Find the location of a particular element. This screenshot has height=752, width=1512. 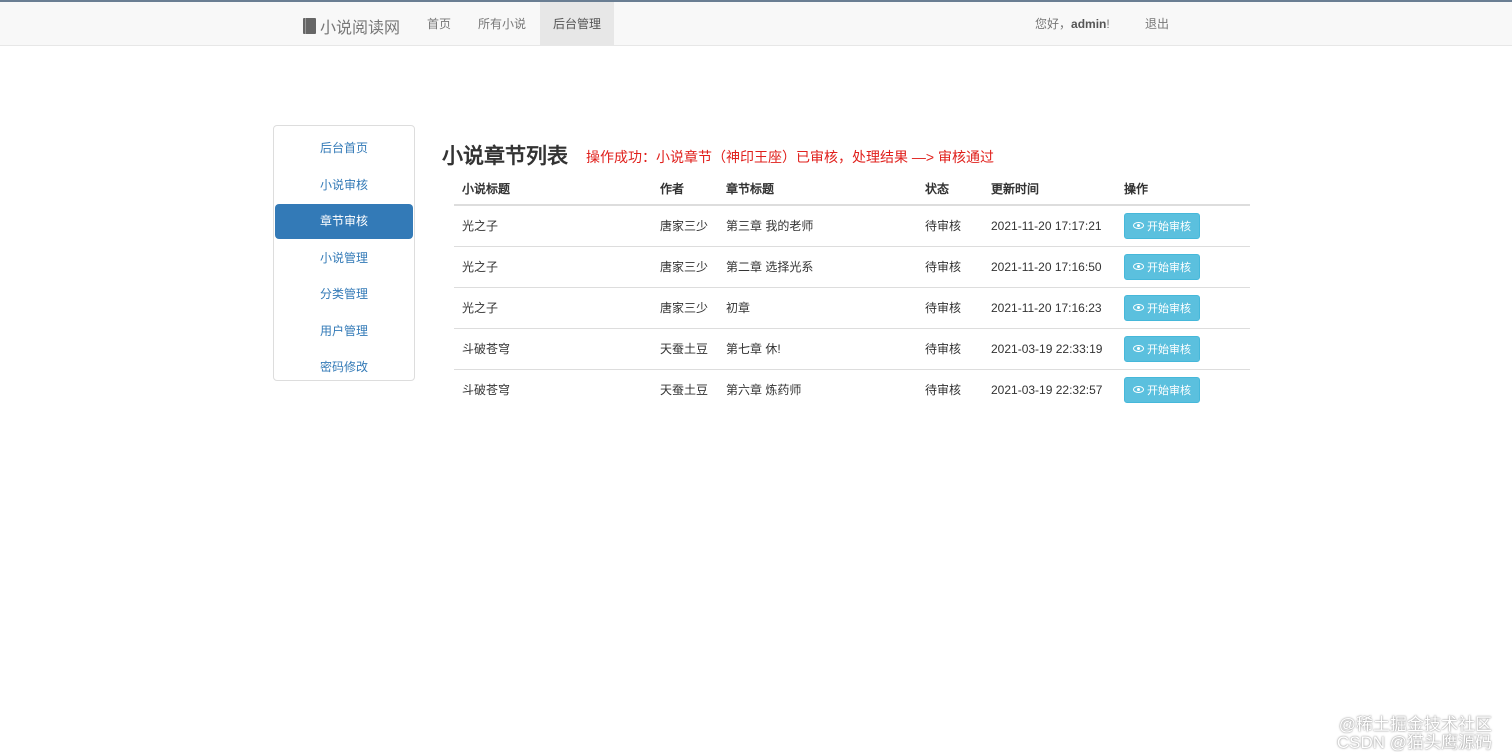

cell-update-time: 2021-03-19 22:33:19 is located at coordinates (1049, 349).